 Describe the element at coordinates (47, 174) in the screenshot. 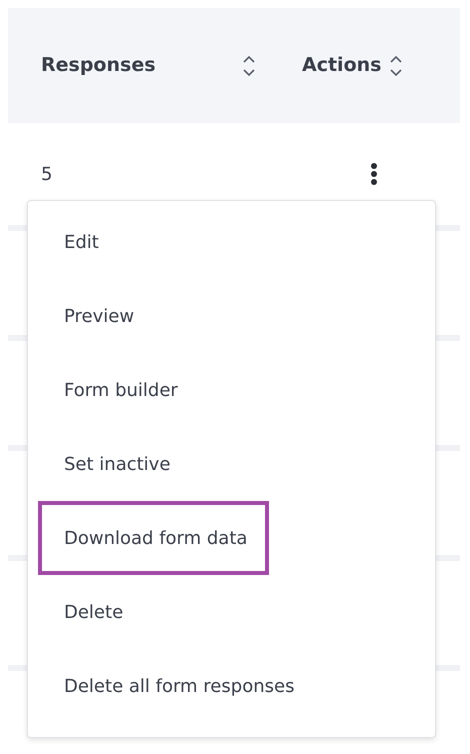

I see `table-cell-text: 5` at that location.